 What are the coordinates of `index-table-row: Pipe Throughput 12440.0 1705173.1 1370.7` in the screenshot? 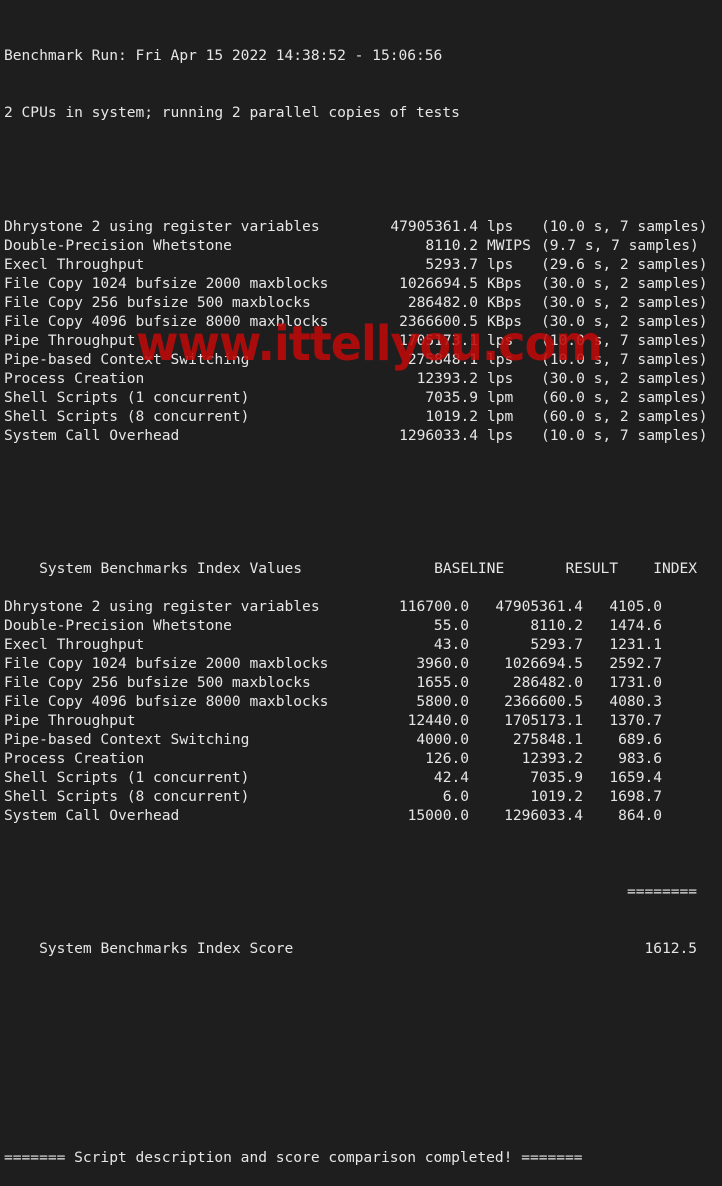 It's located at (356, 720).